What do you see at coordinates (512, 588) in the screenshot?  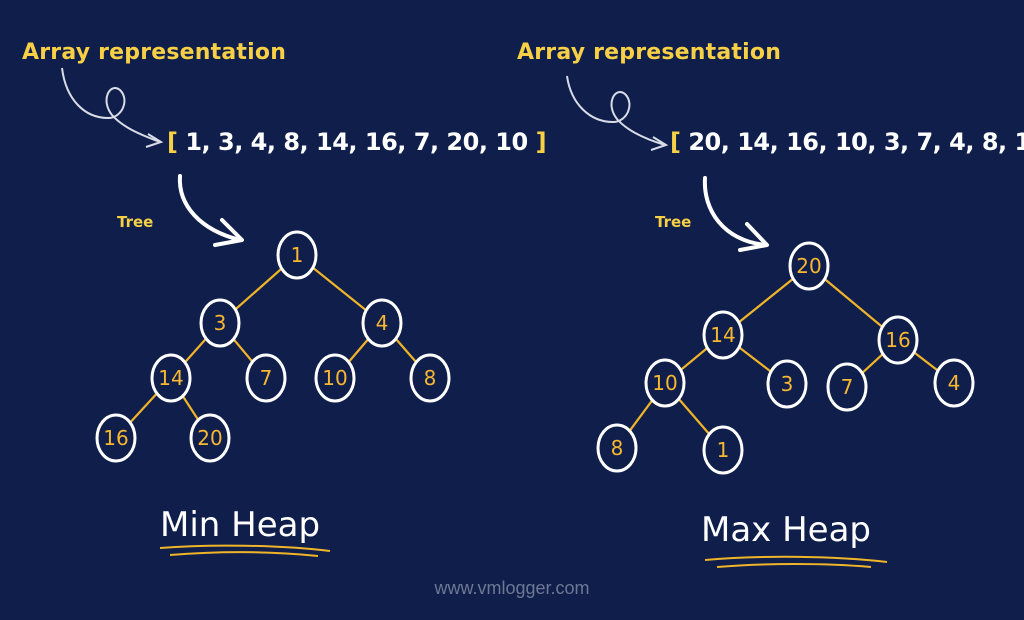 I see `footer-website: www.vmlogger.com` at bounding box center [512, 588].